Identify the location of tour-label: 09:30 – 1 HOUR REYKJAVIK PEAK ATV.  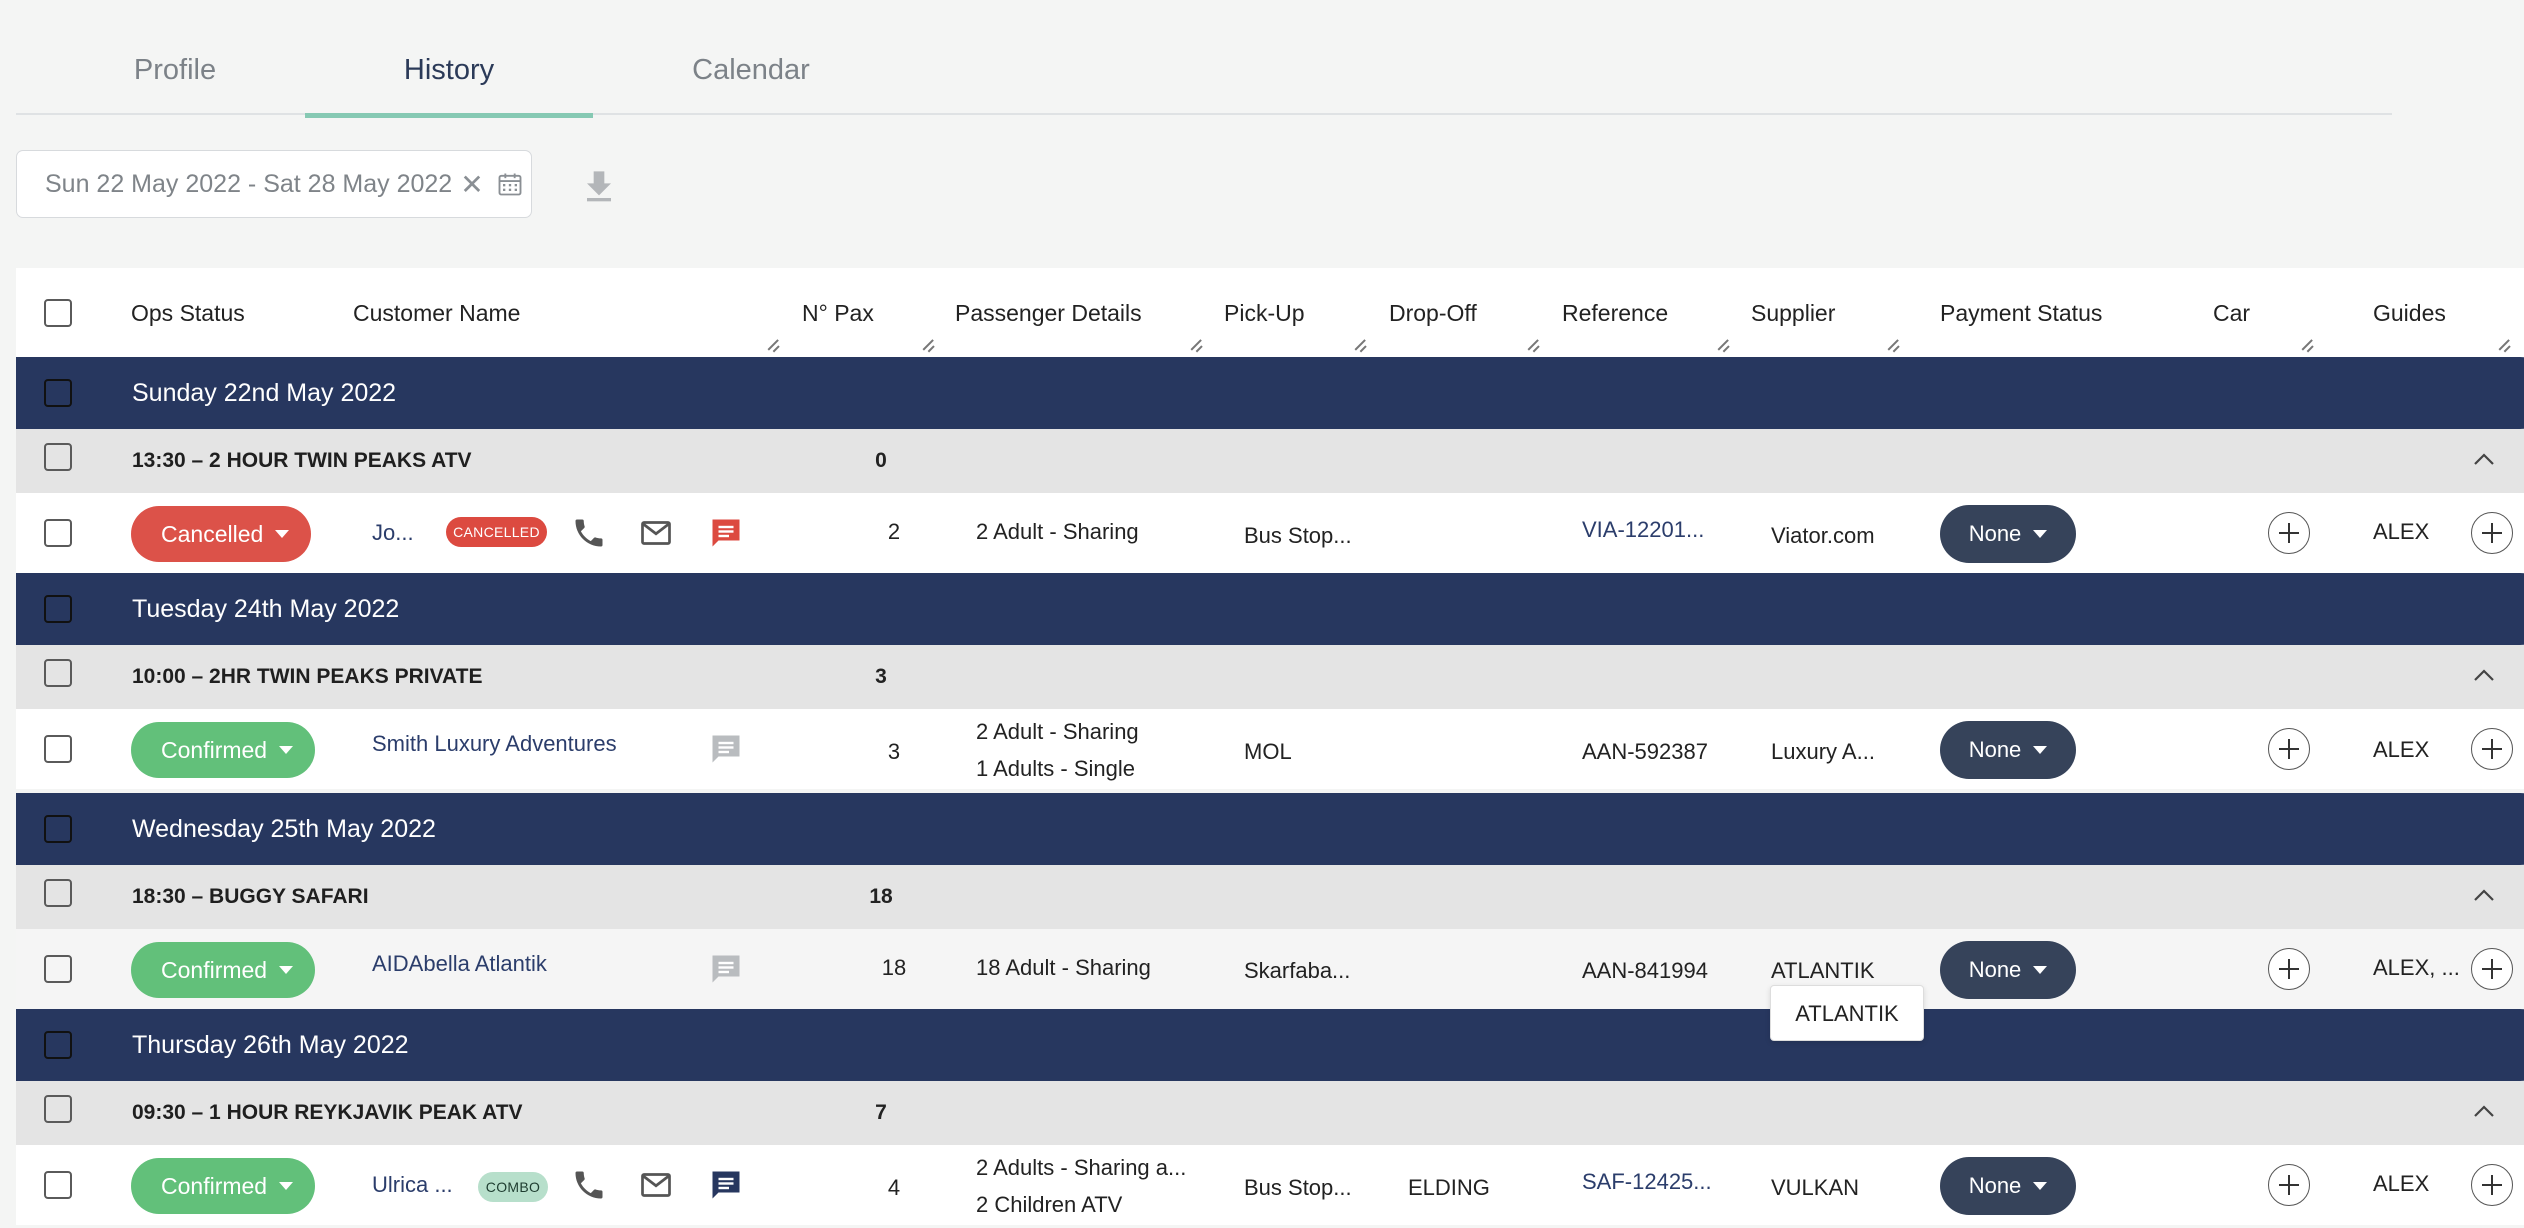
(327, 1112).